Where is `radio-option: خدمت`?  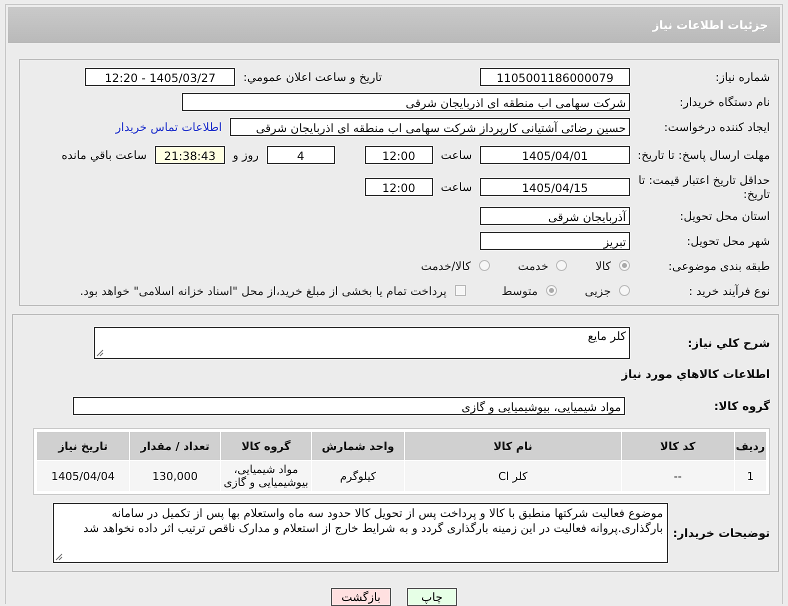
radio-option: خدمت is located at coordinates (543, 265).